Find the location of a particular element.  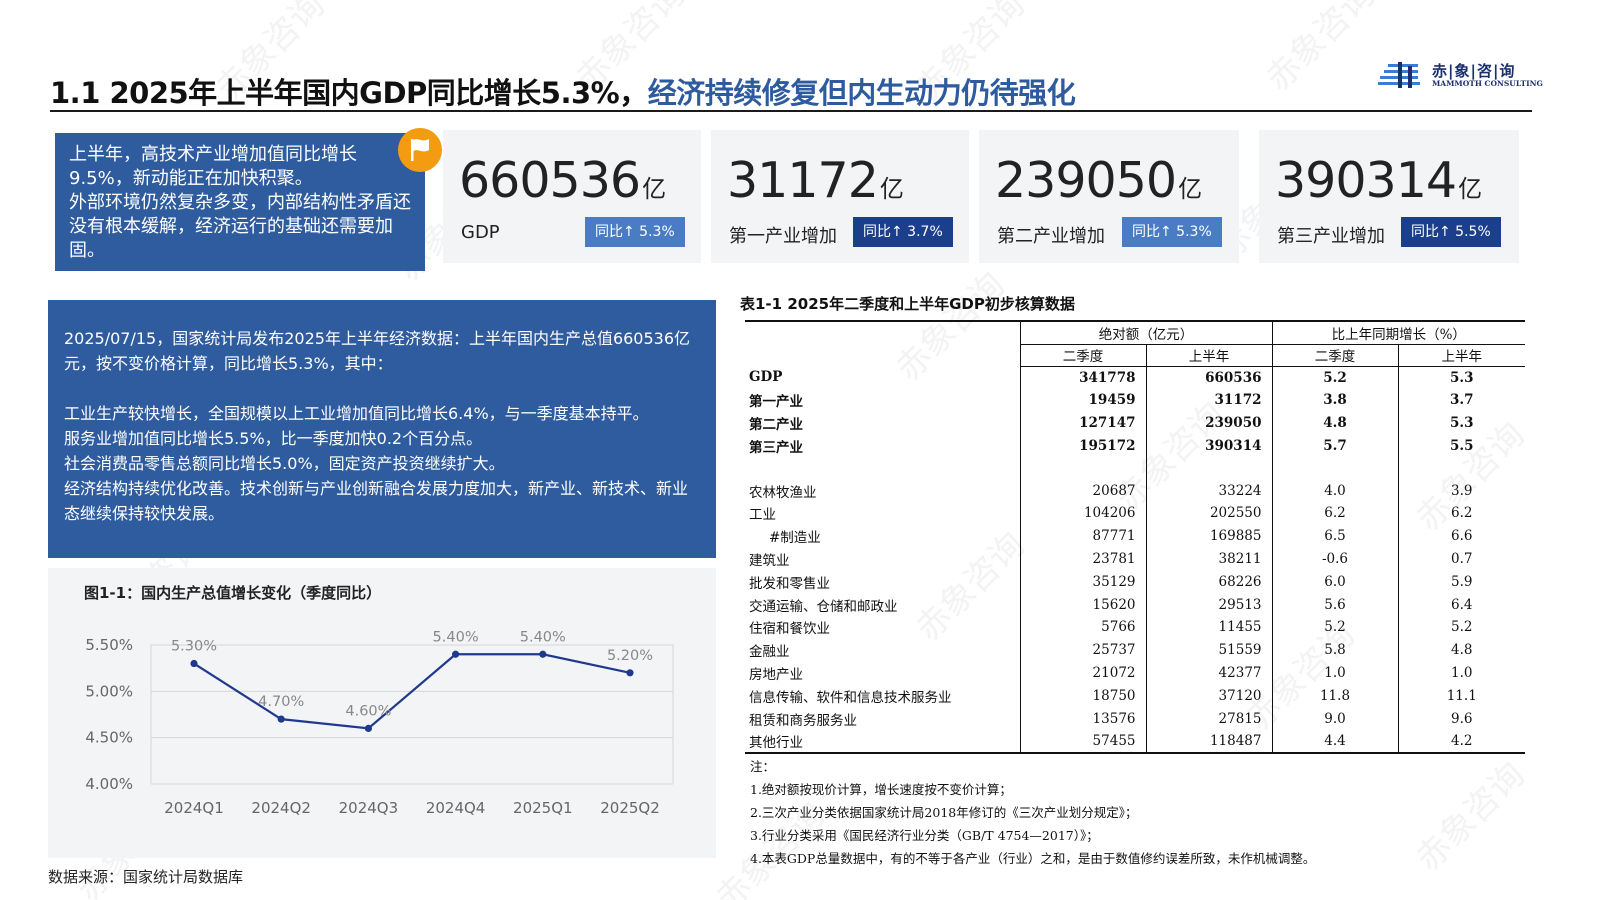

table-cell: 25737 is located at coordinates (1082, 650).